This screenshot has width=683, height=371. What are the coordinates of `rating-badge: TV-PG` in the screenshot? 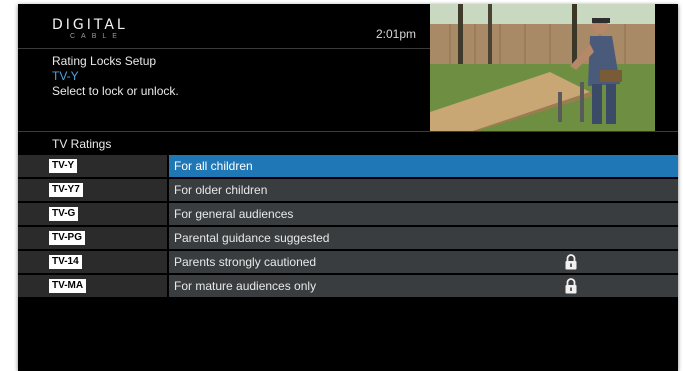 It's located at (67, 238).